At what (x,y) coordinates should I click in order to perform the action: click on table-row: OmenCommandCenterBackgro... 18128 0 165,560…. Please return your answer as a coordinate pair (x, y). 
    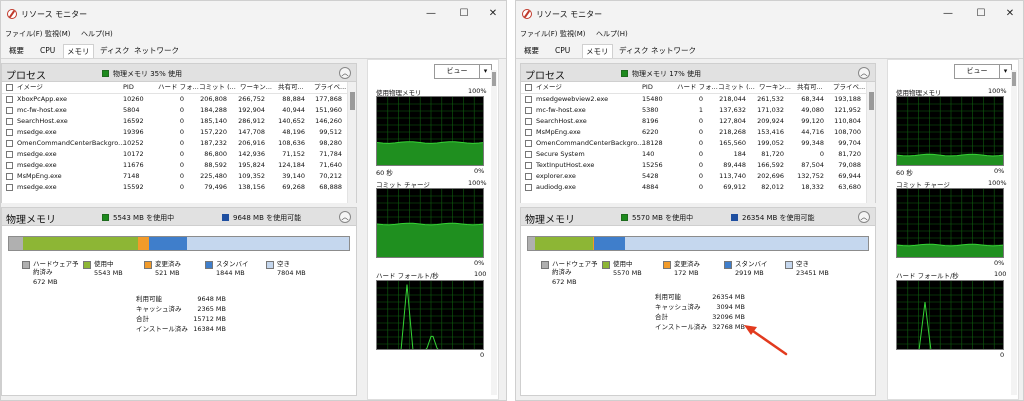
    Looking at the image, I should click on (698, 143).